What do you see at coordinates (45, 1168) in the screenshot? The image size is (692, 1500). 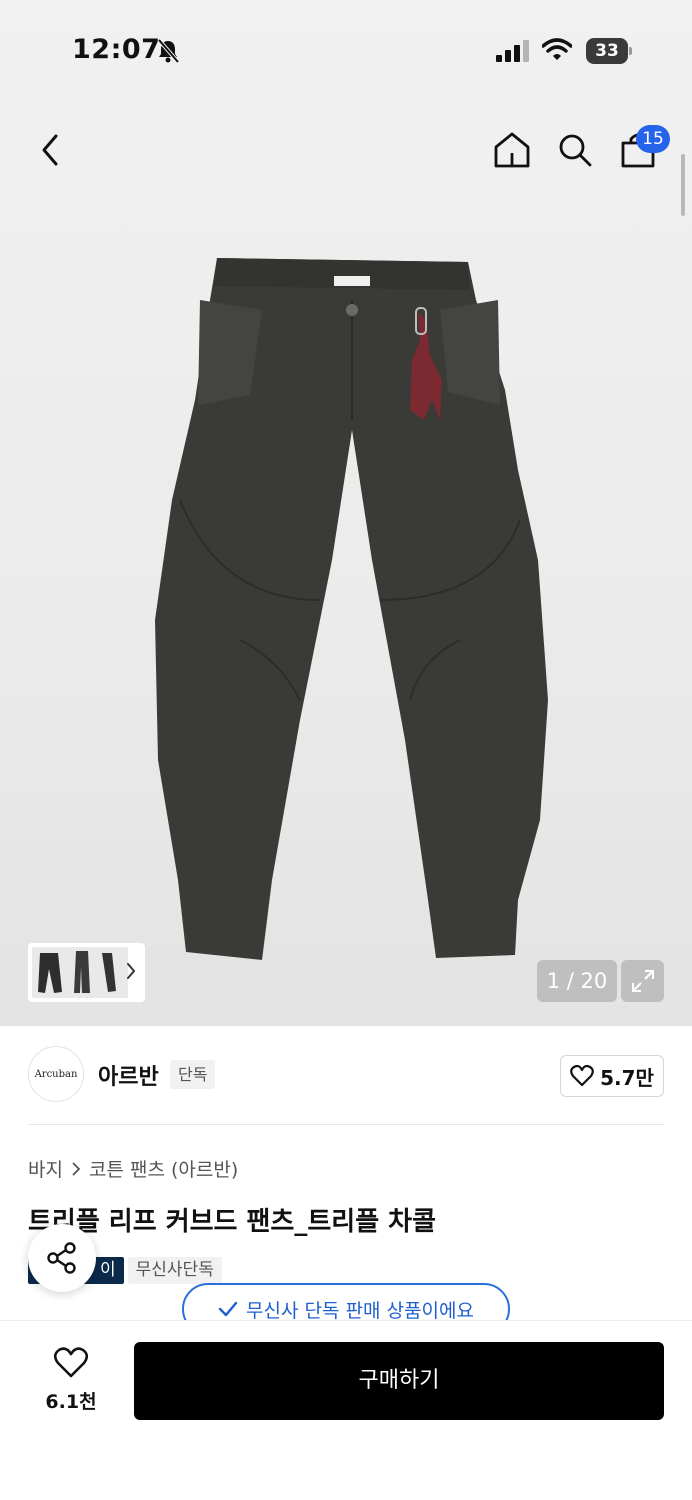 I see `breadcrumb-category: 바지` at bounding box center [45, 1168].